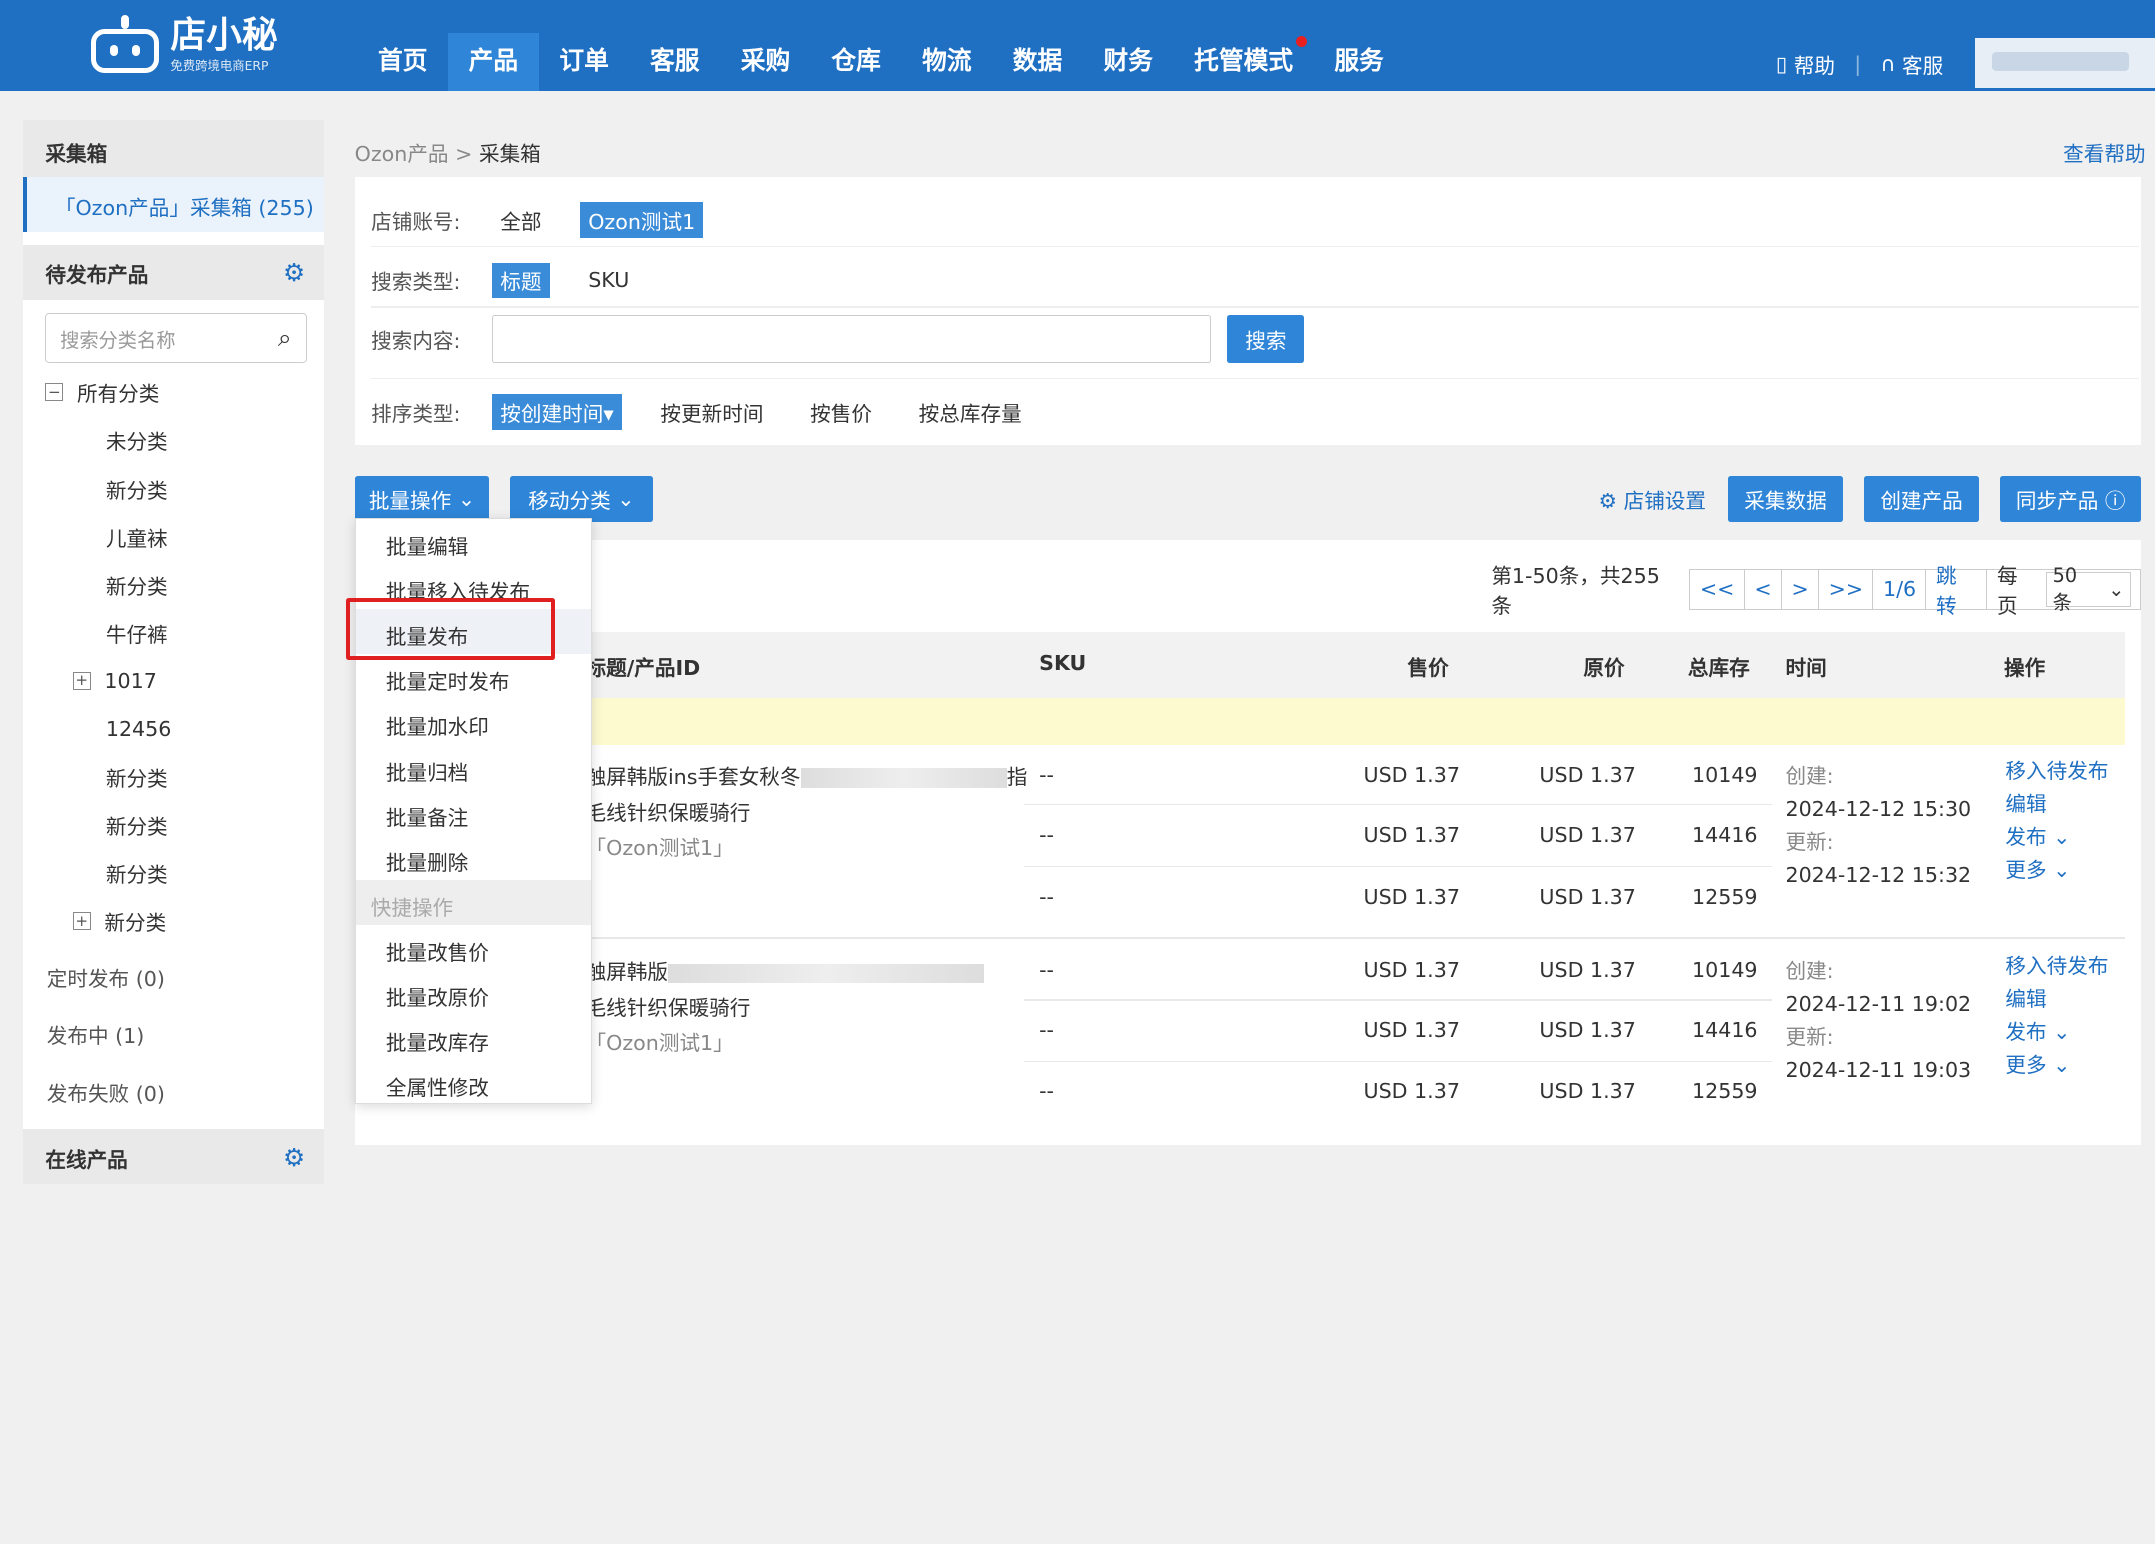  What do you see at coordinates (474, 992) in the screenshot?
I see `menu-item-batch-orig-price: 批量改原价` at bounding box center [474, 992].